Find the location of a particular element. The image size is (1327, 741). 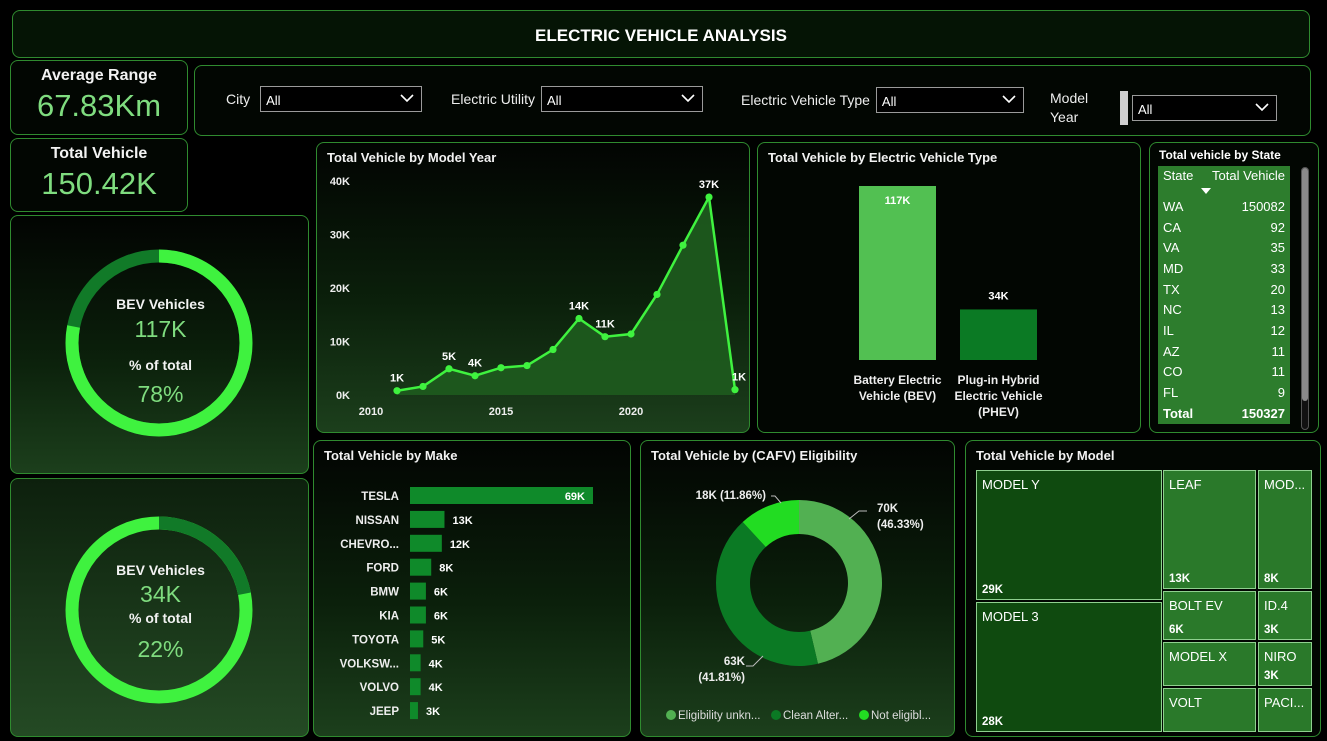

state-cell: IL is located at coordinates (1168, 330).